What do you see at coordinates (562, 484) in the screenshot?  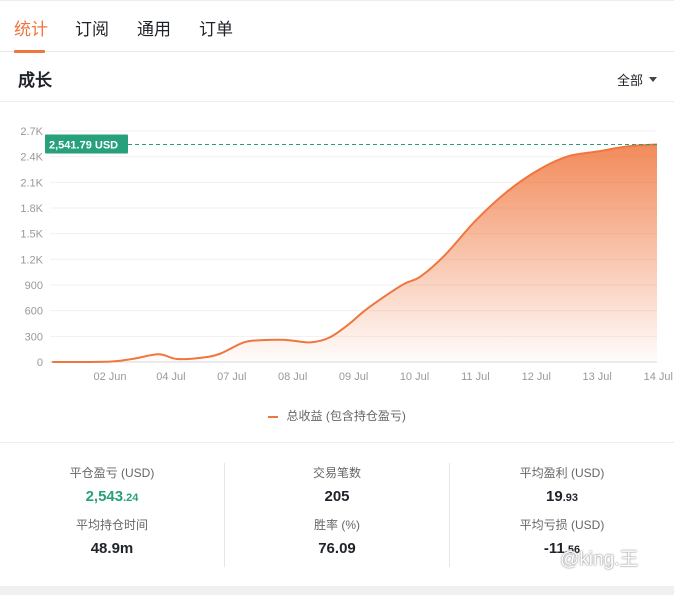 I see `stat-avg-profit: 平均盈利 (USD) 19.93` at bounding box center [562, 484].